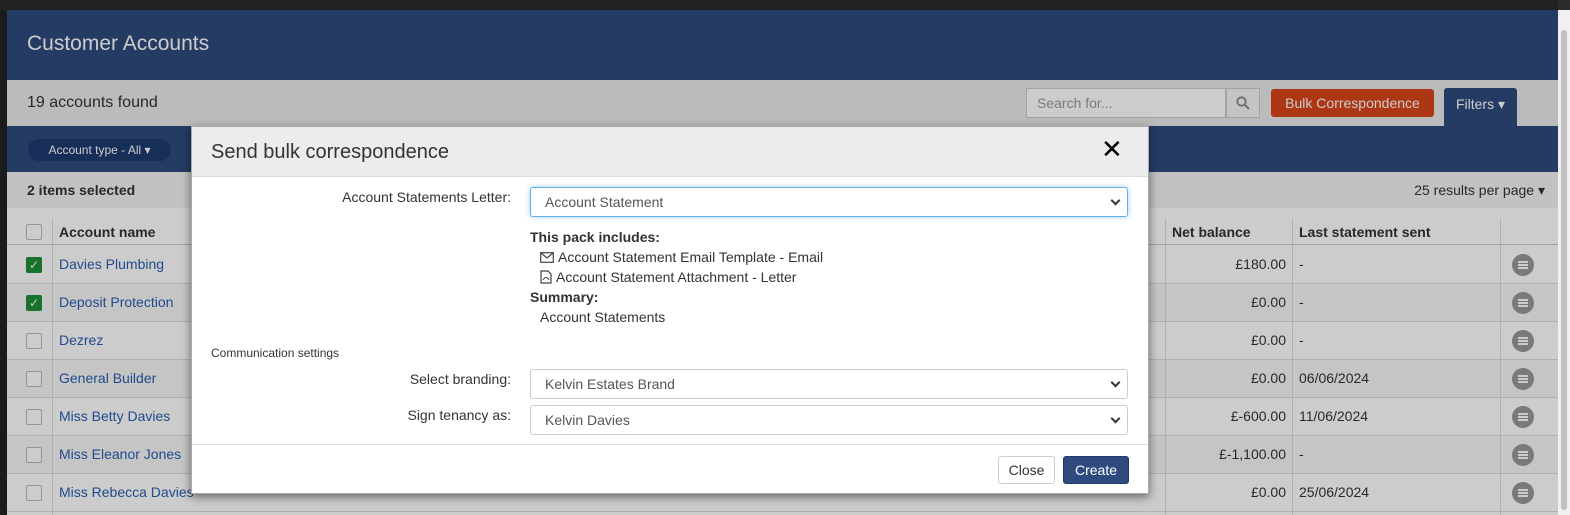 This screenshot has height=515, width=1570. Describe the element at coordinates (275, 353) in the screenshot. I see `communication-settings-heading: Communication settings` at that location.